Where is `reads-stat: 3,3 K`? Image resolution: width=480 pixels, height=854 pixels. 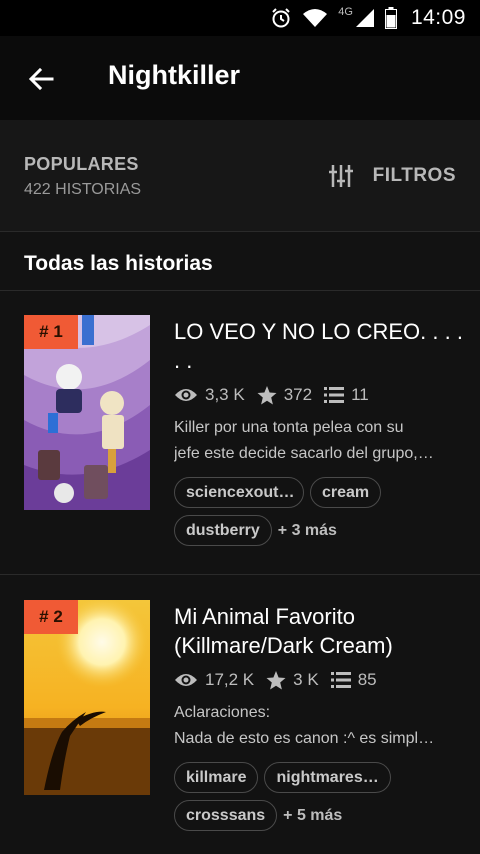
reads-stat: 3,3 K is located at coordinates (209, 395).